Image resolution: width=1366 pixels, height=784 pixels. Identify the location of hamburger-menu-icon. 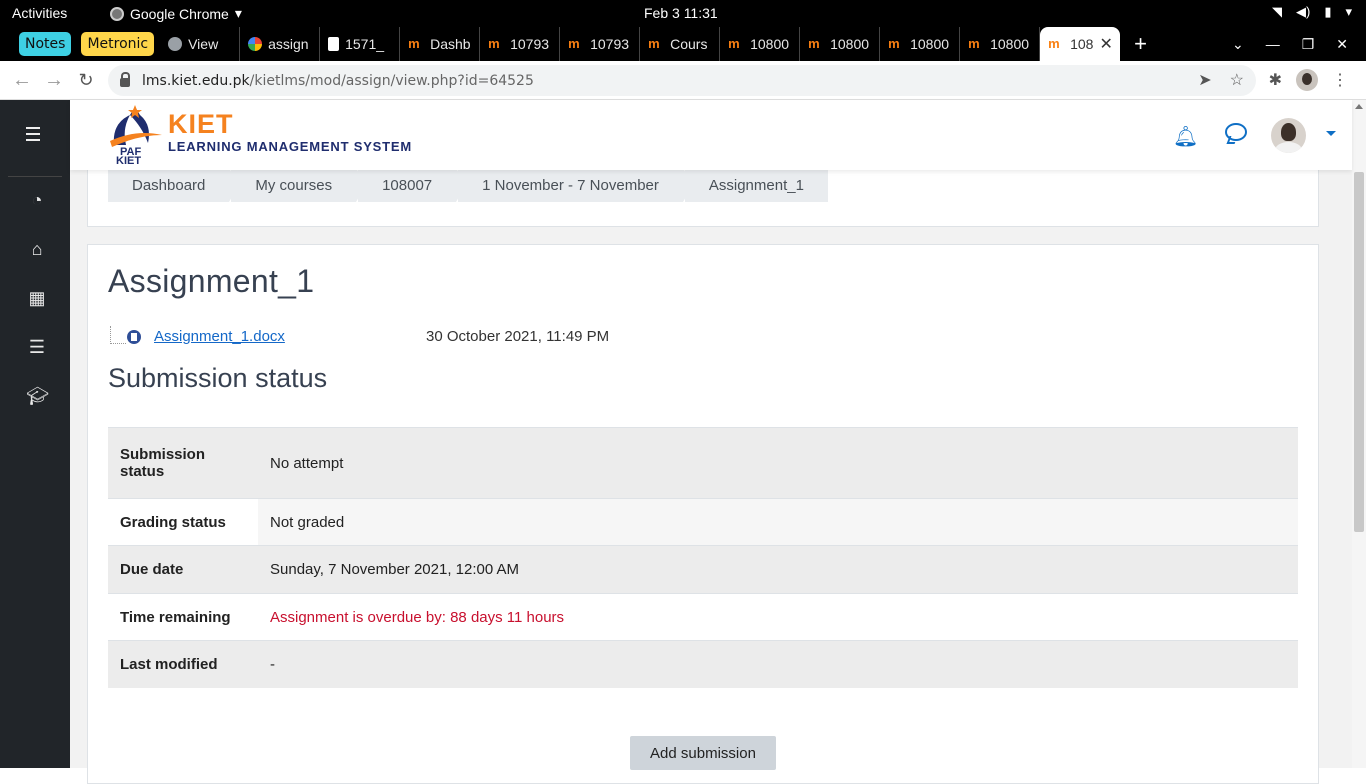
(33, 136).